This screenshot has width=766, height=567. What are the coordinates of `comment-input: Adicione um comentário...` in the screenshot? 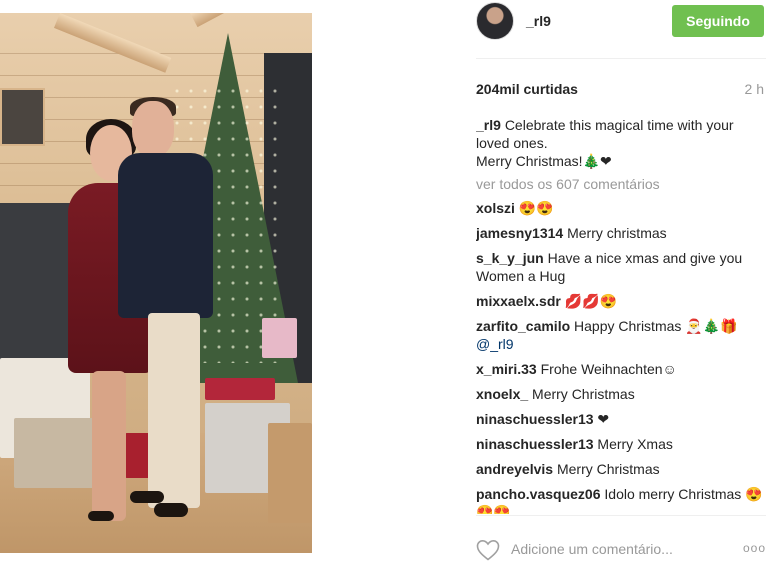 It's located at (592, 549).